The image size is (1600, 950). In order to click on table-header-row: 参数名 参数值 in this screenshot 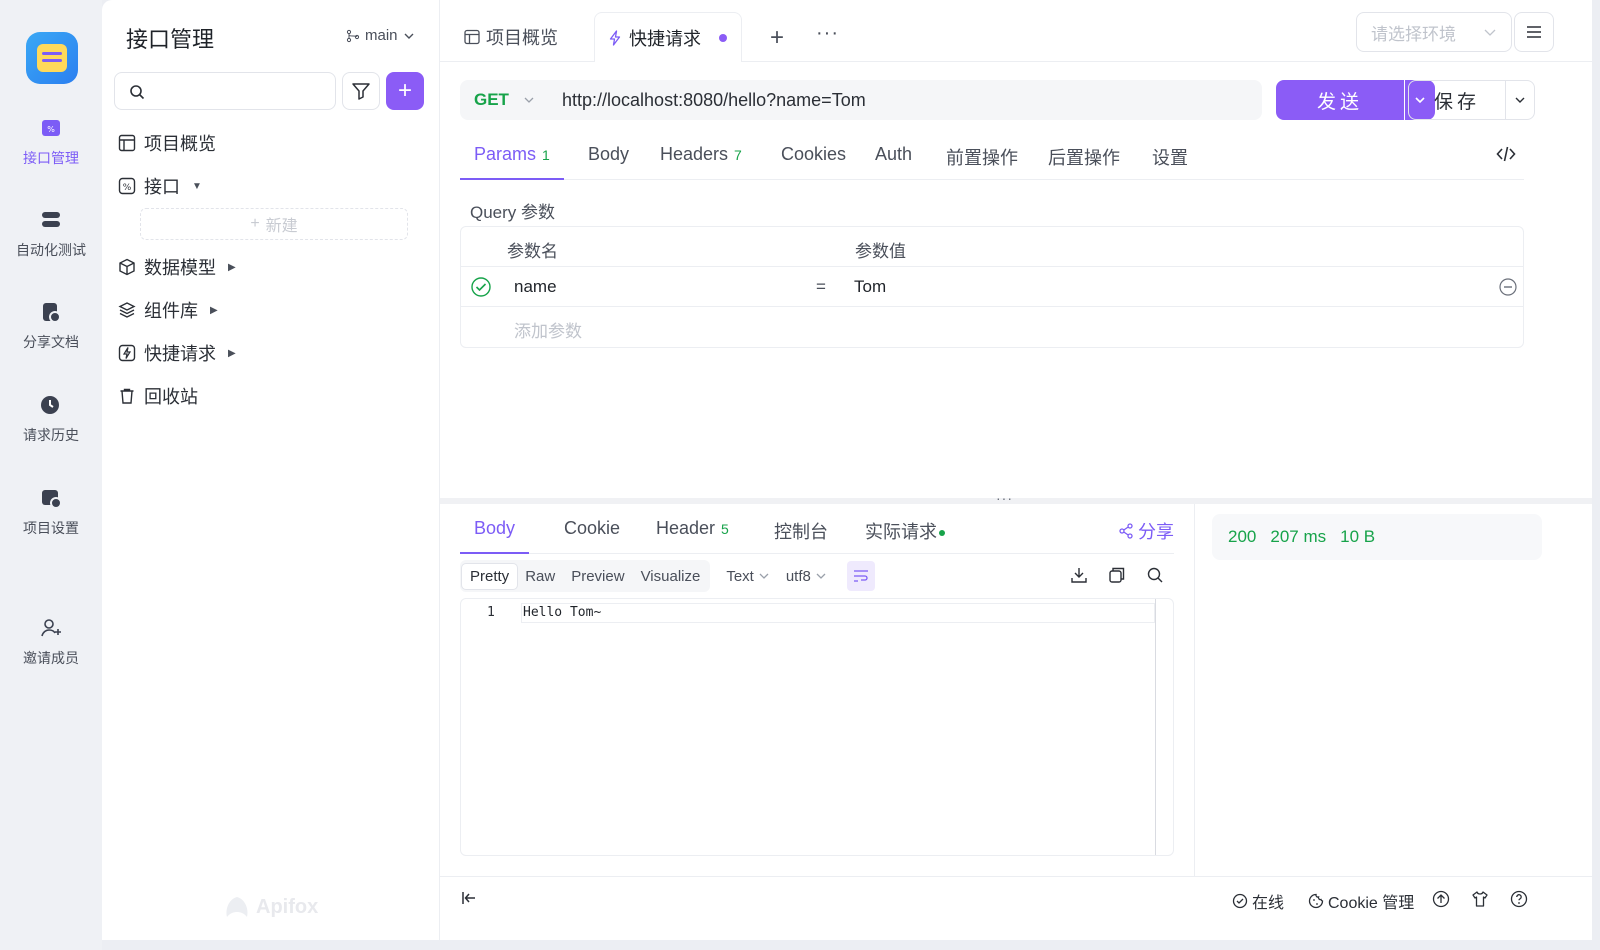, I will do `click(992, 247)`.